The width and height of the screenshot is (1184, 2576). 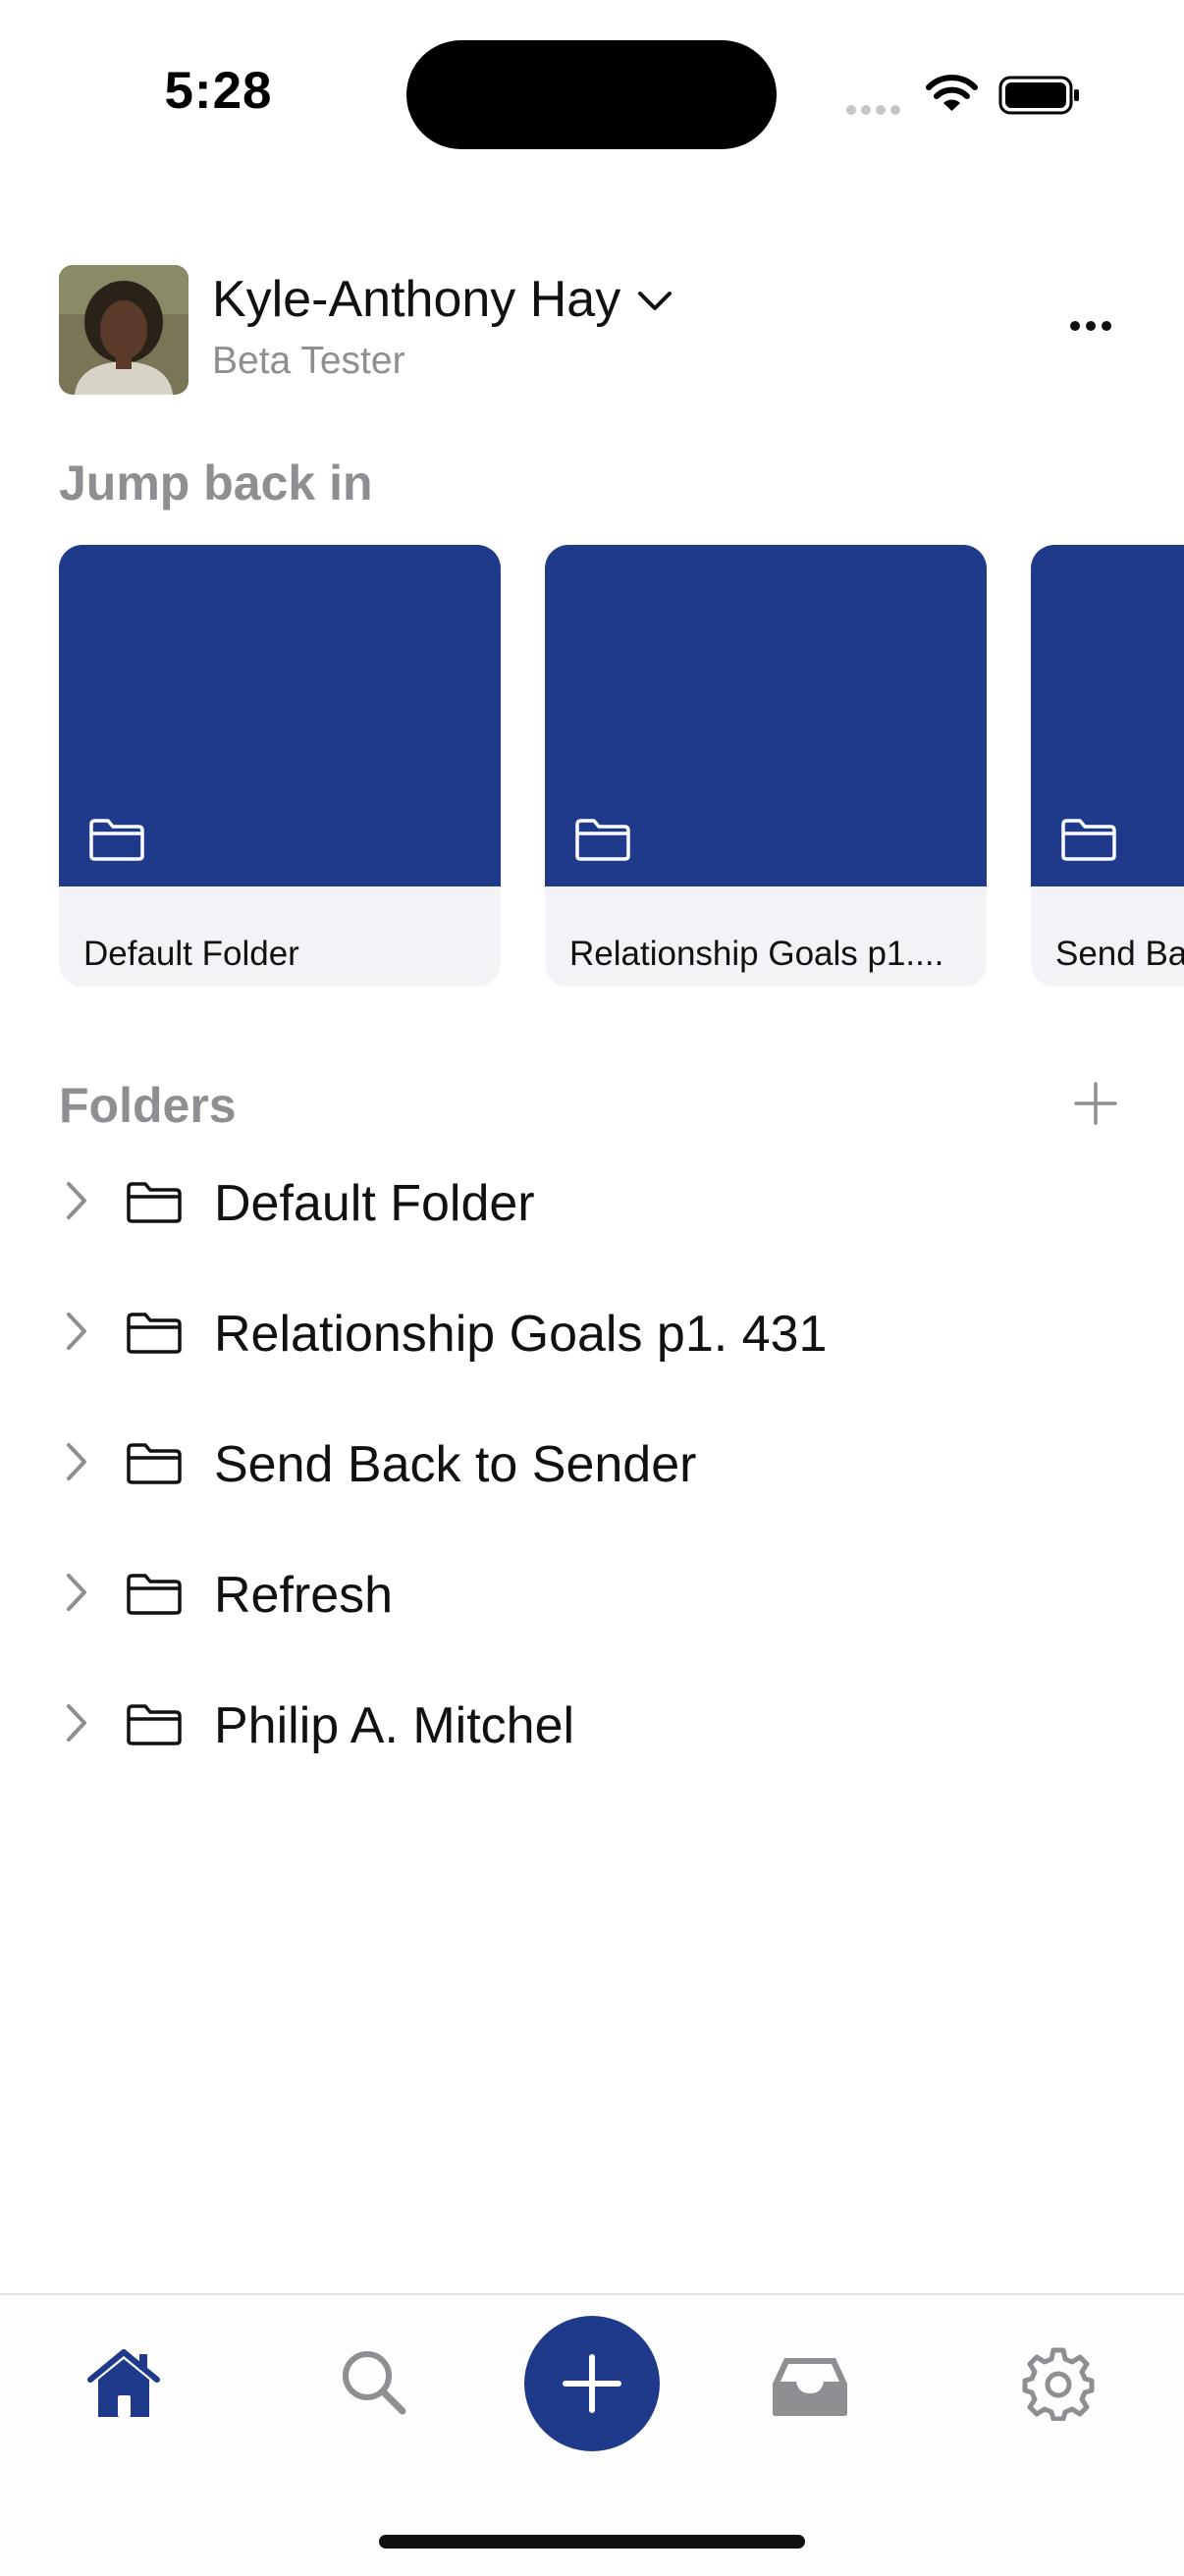 What do you see at coordinates (191, 954) in the screenshot?
I see `card-label: Default Folder` at bounding box center [191, 954].